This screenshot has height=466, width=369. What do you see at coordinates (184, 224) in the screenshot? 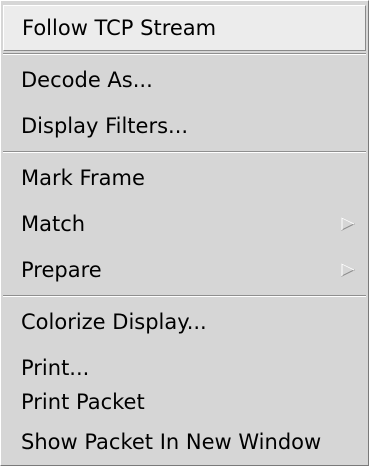
I see `menu-item-match: Match` at bounding box center [184, 224].